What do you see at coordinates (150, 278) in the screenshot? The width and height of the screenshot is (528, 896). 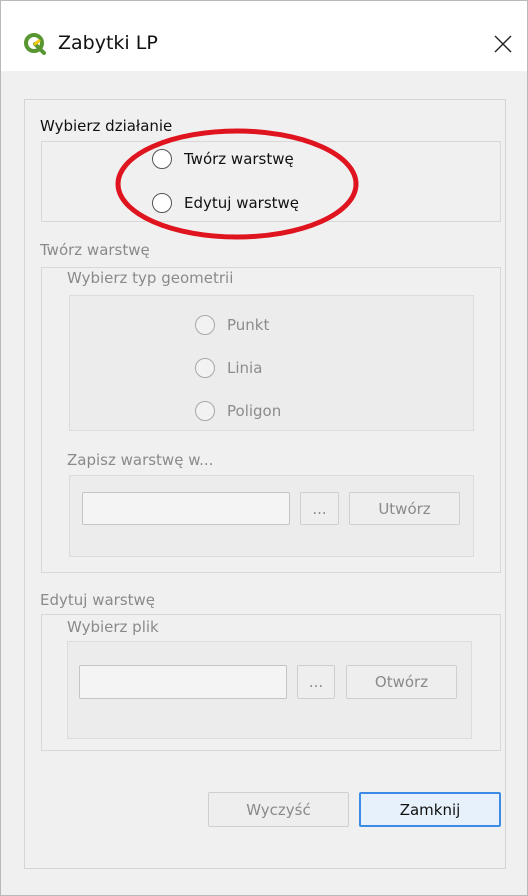 I see `geometry-group-label: Wybierz typ geometrii` at bounding box center [150, 278].